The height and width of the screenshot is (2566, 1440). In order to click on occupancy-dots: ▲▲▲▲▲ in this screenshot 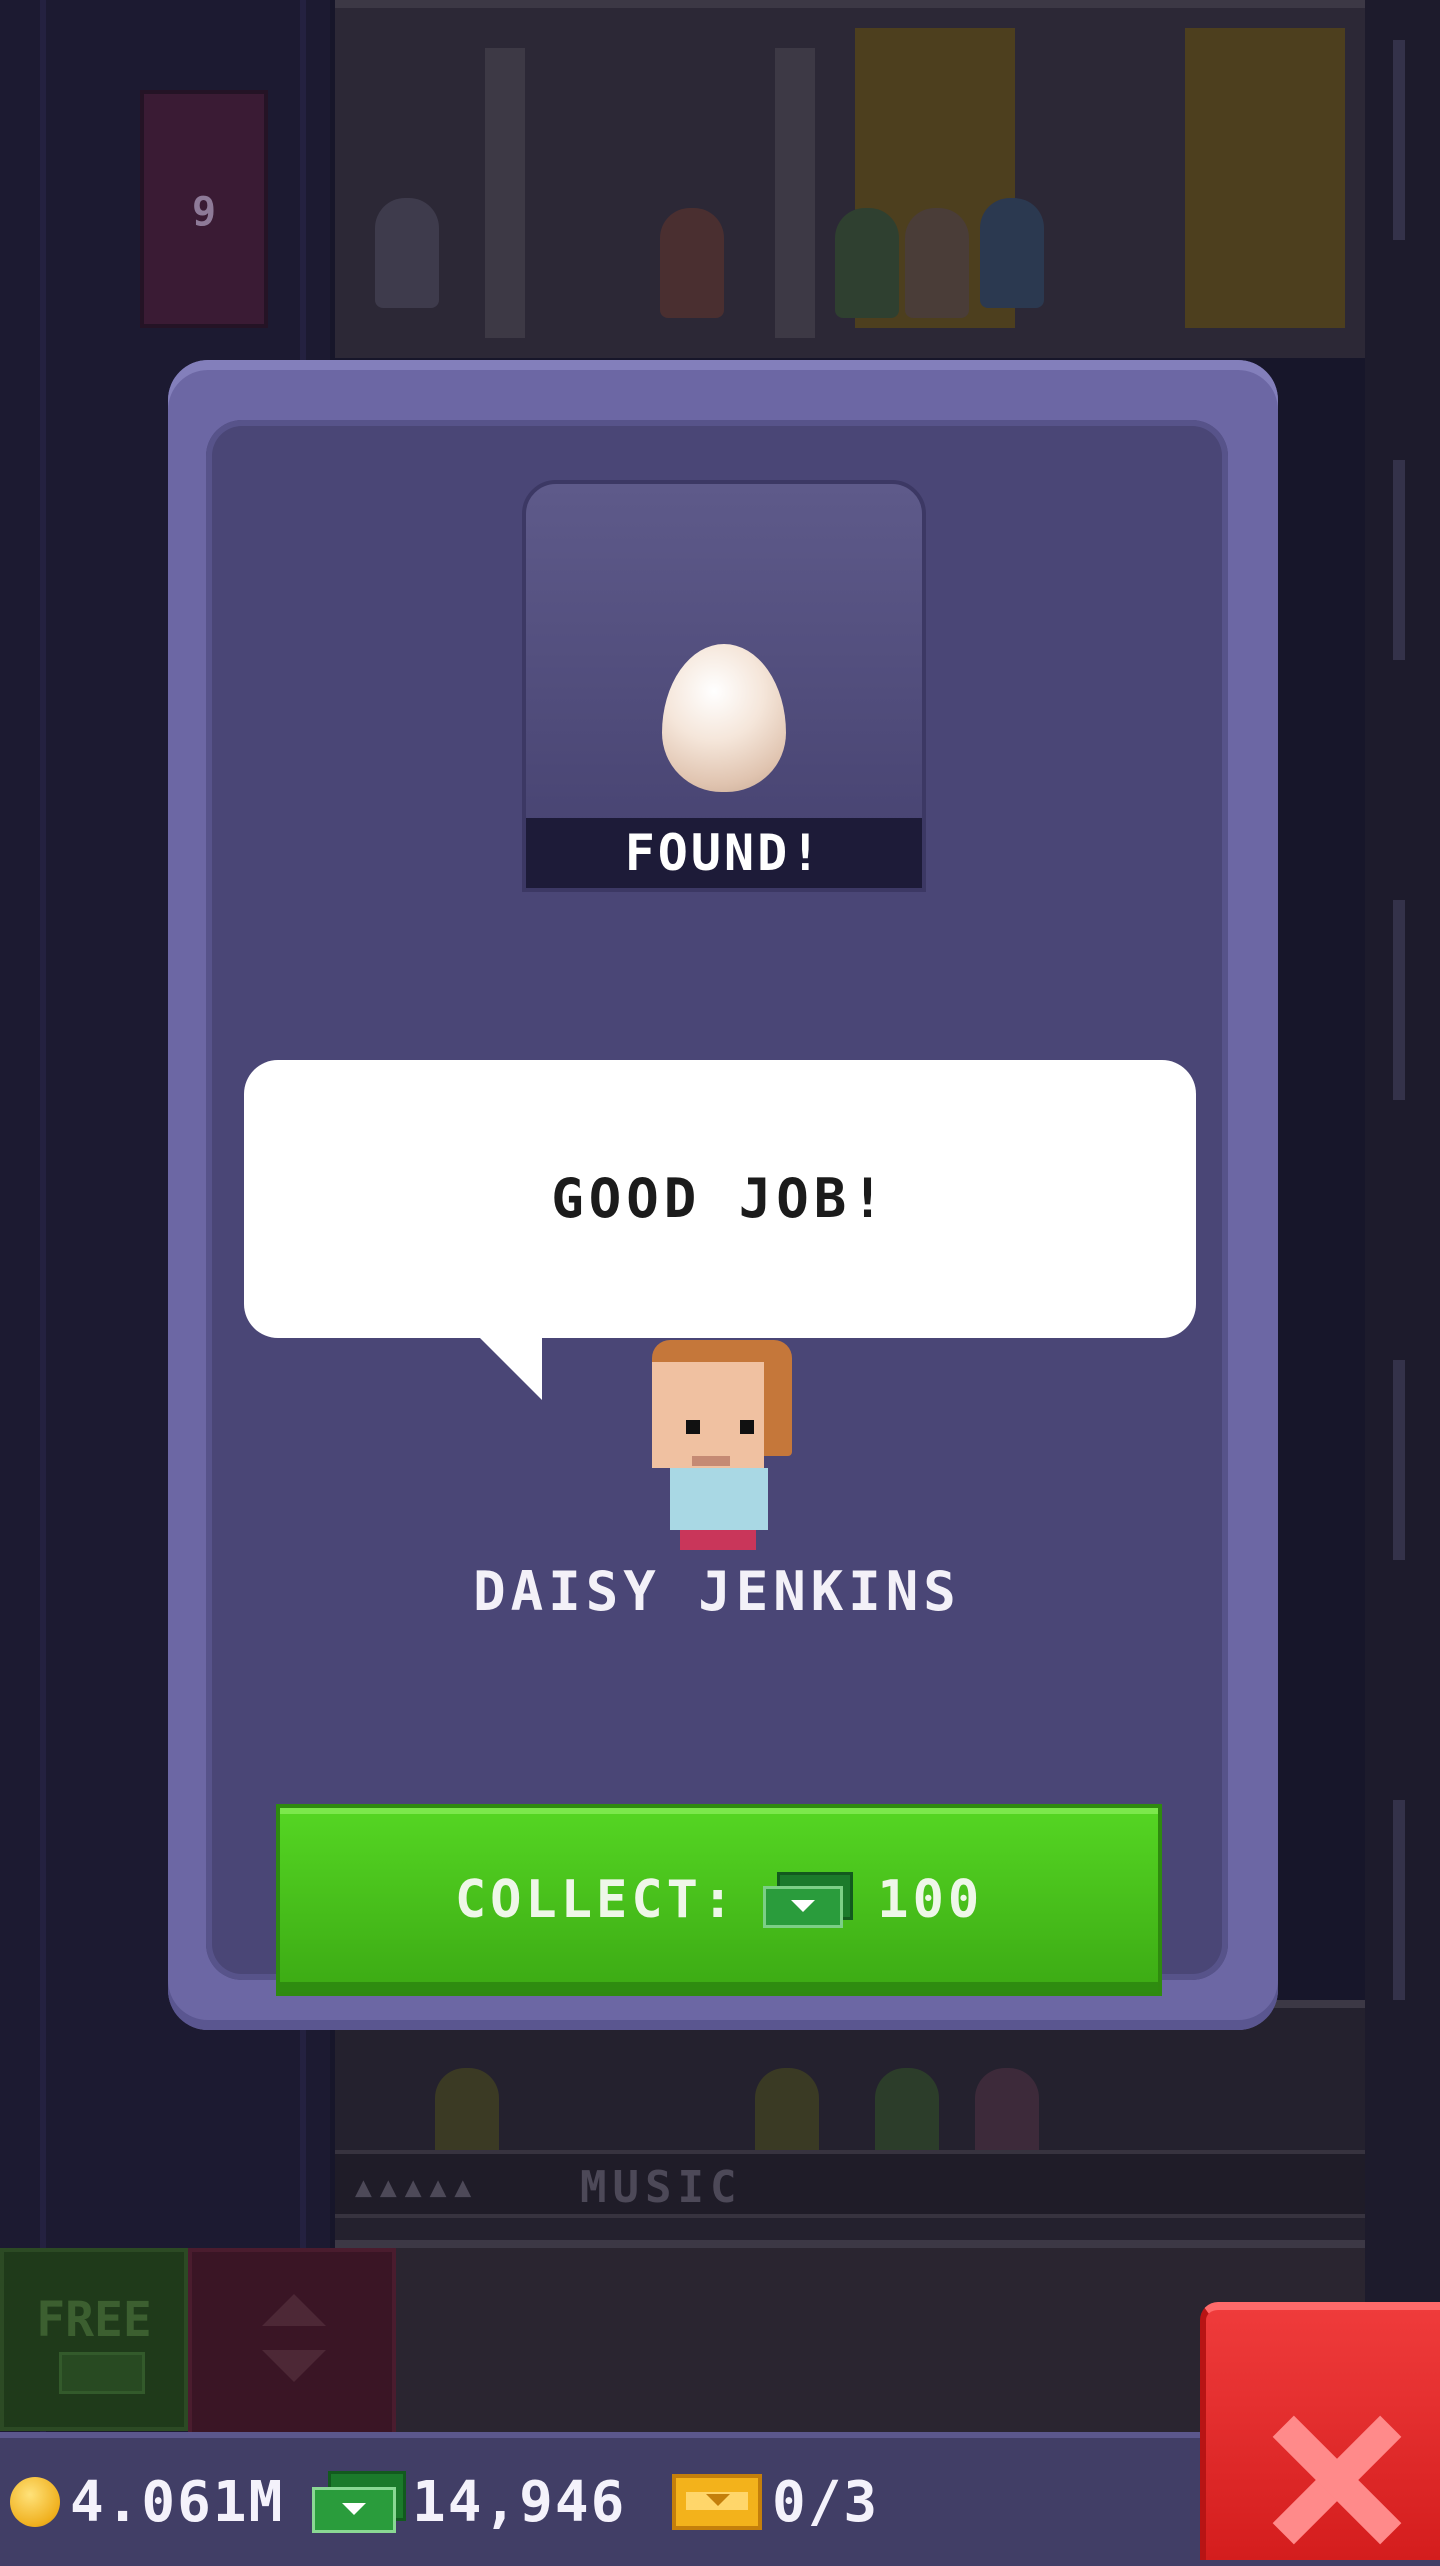, I will do `click(417, 2186)`.